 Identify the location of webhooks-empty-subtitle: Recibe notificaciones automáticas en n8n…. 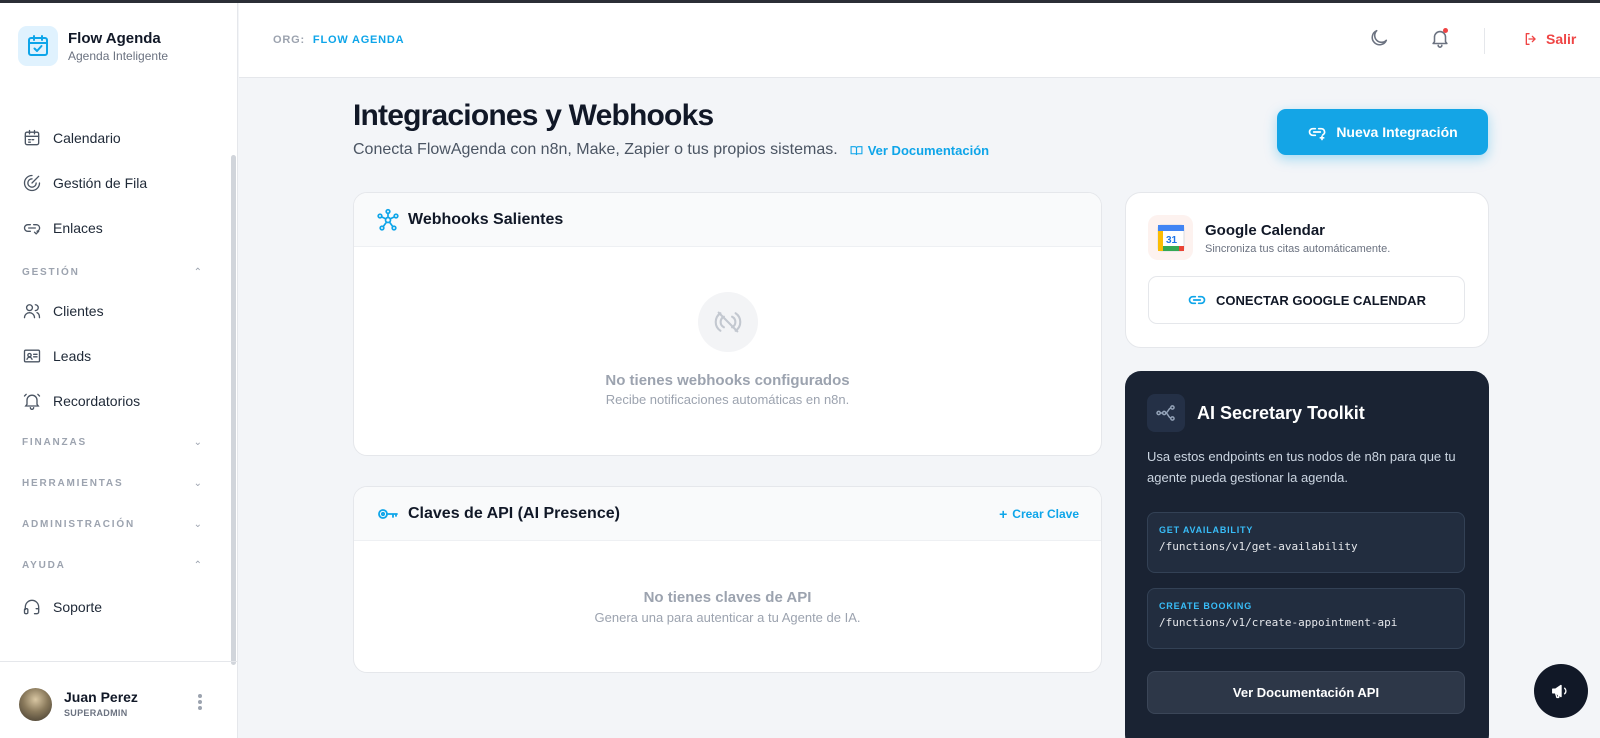
(727, 399).